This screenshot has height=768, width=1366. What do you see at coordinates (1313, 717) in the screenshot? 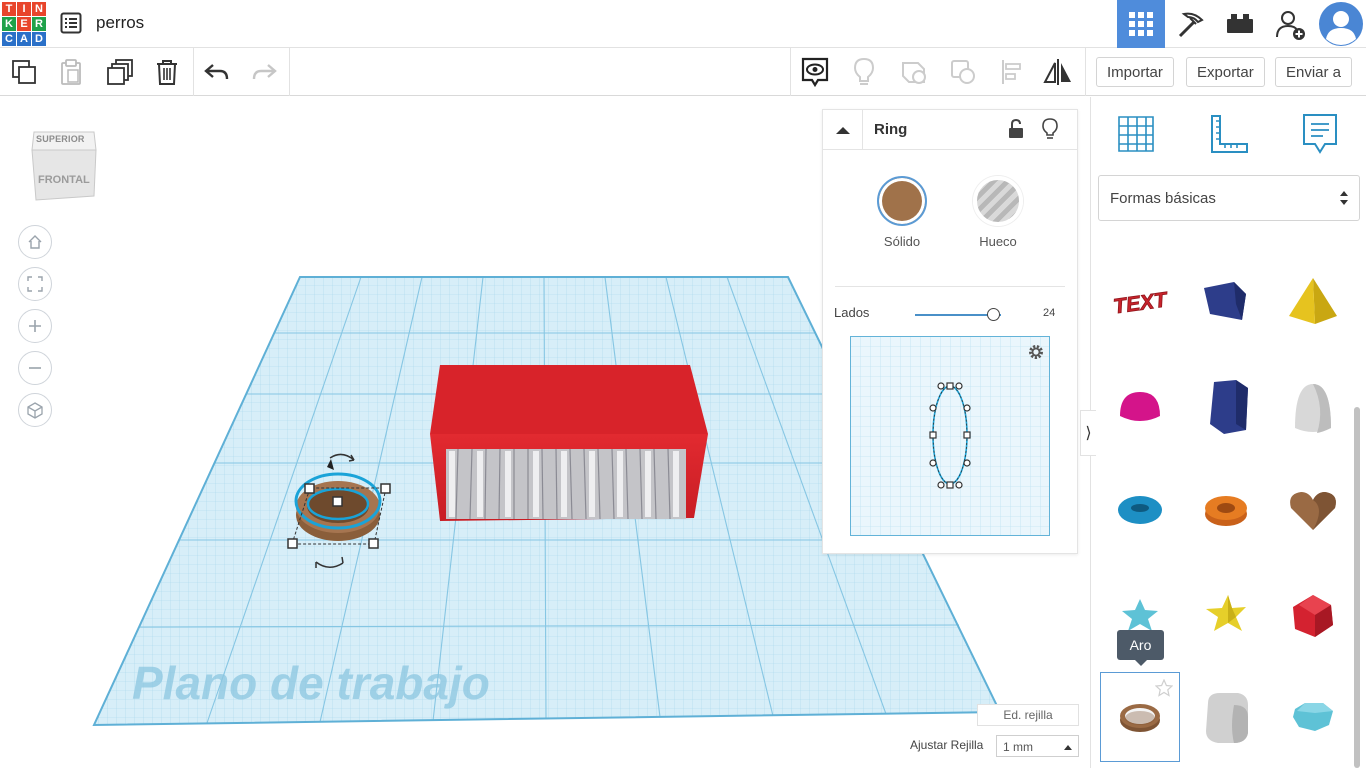
I see `diamond-shape` at bounding box center [1313, 717].